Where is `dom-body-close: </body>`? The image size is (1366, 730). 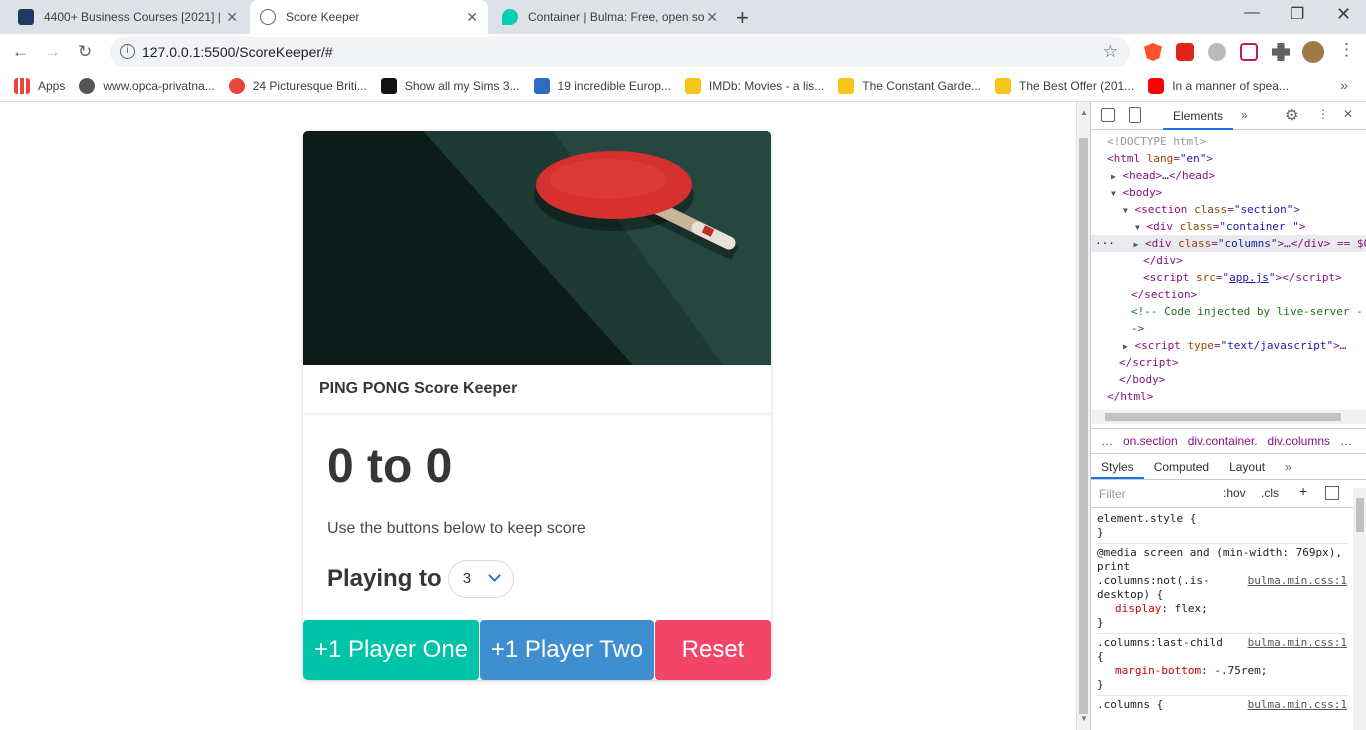
dom-body-close: </body> is located at coordinates (1228, 379).